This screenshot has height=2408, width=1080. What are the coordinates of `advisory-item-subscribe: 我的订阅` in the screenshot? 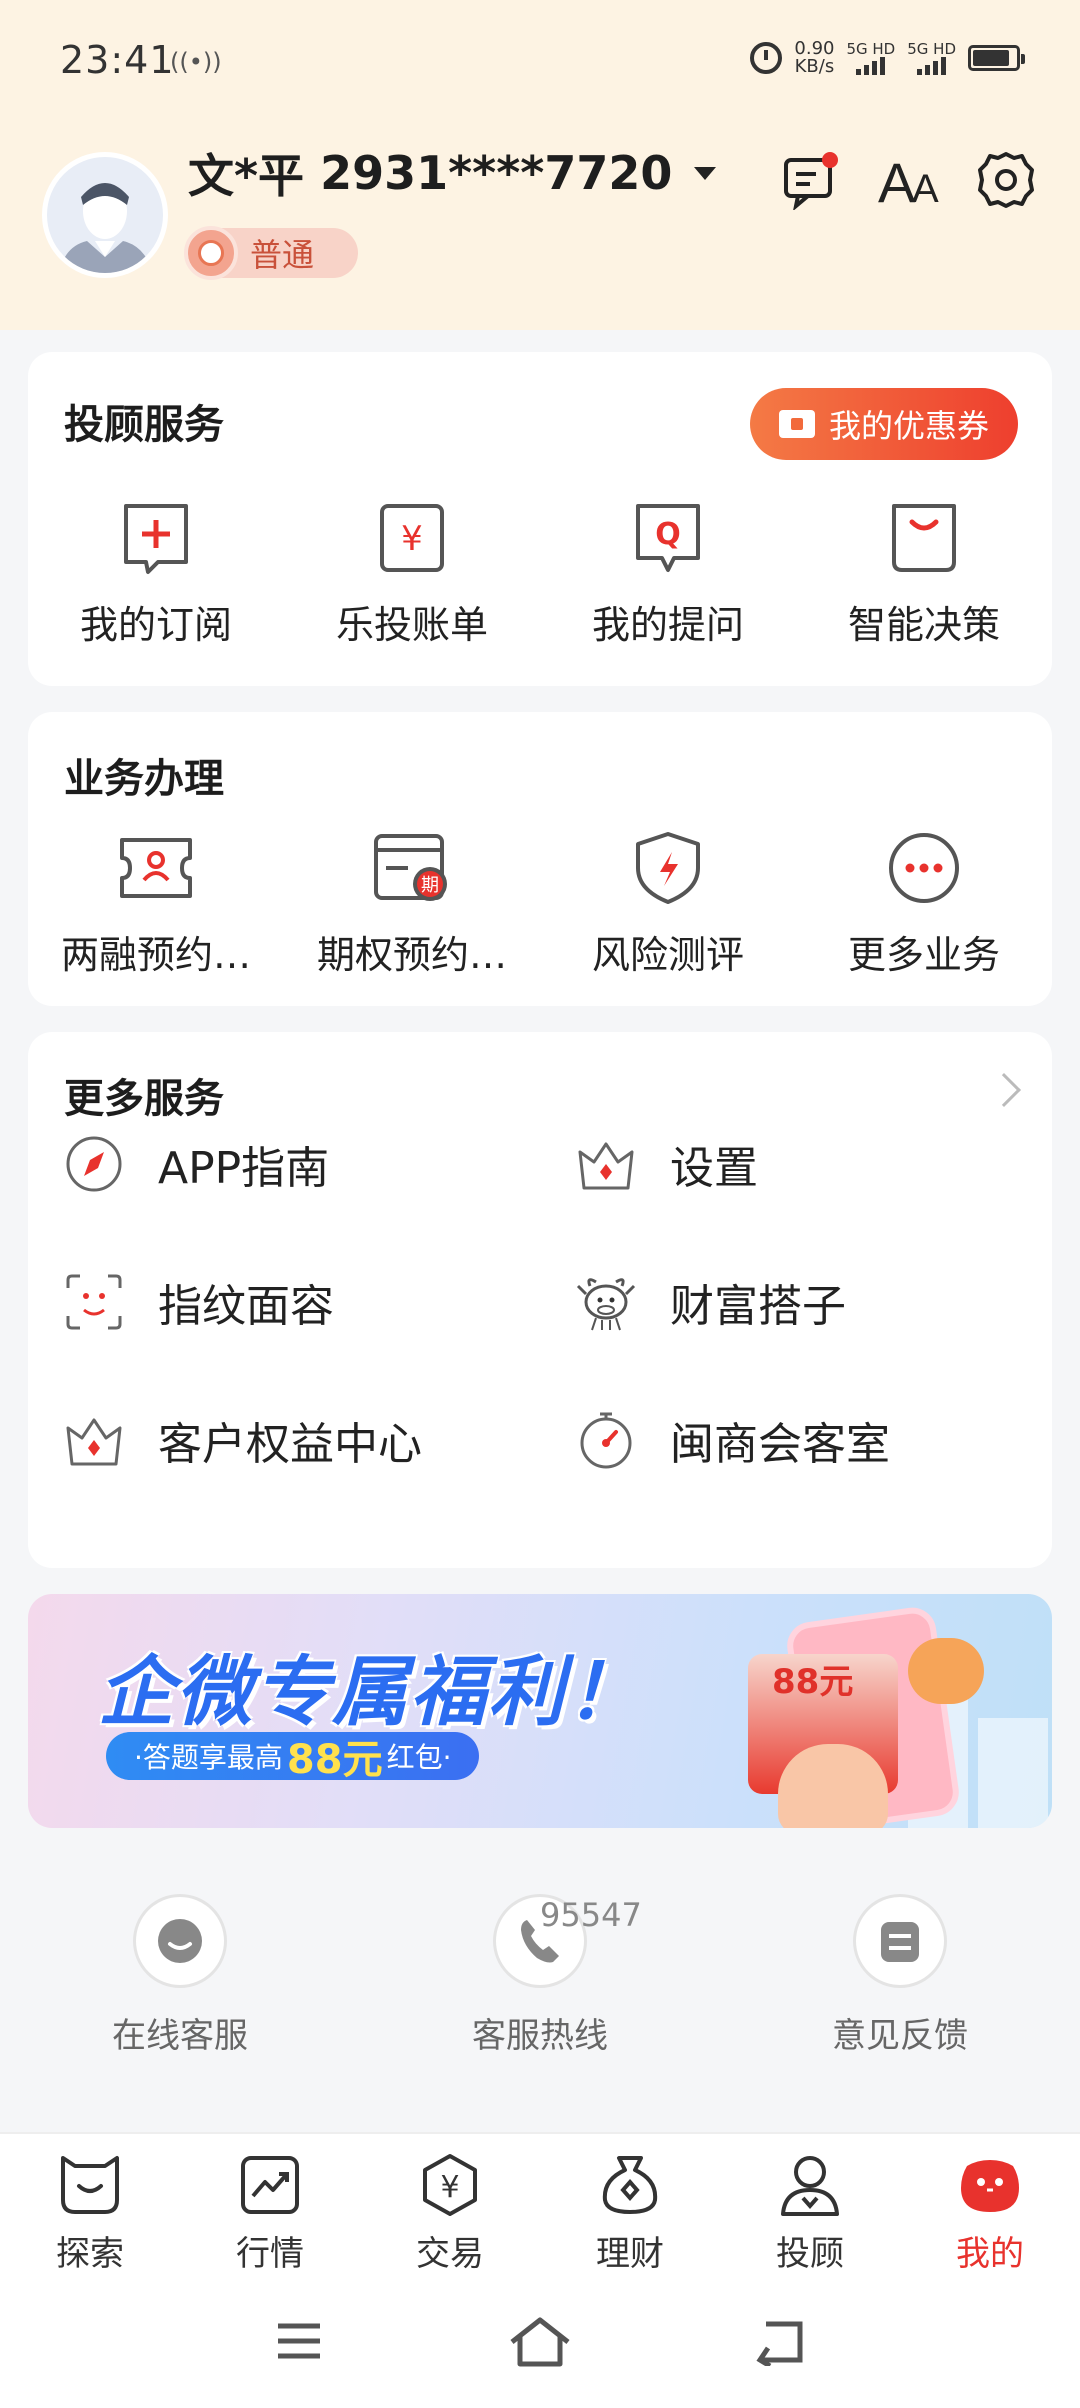 It's located at (156, 574).